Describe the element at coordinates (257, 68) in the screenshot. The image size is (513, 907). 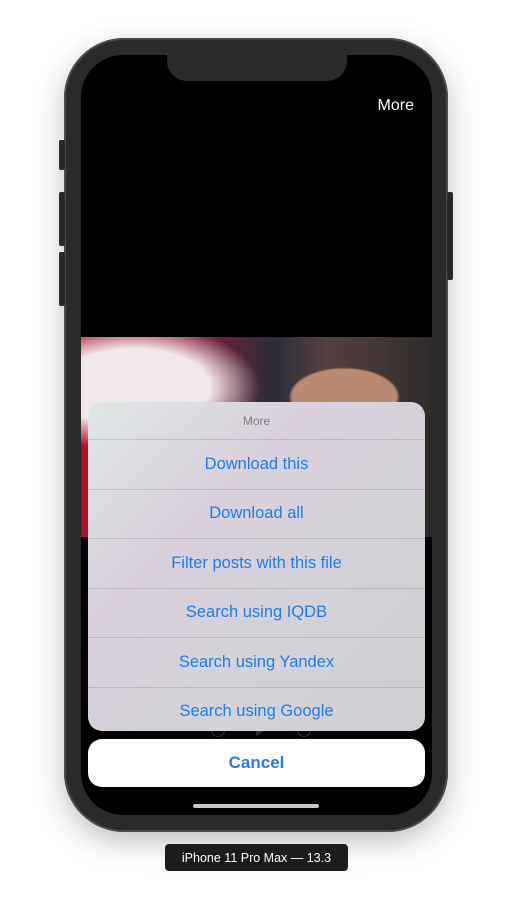
I see `notch` at that location.